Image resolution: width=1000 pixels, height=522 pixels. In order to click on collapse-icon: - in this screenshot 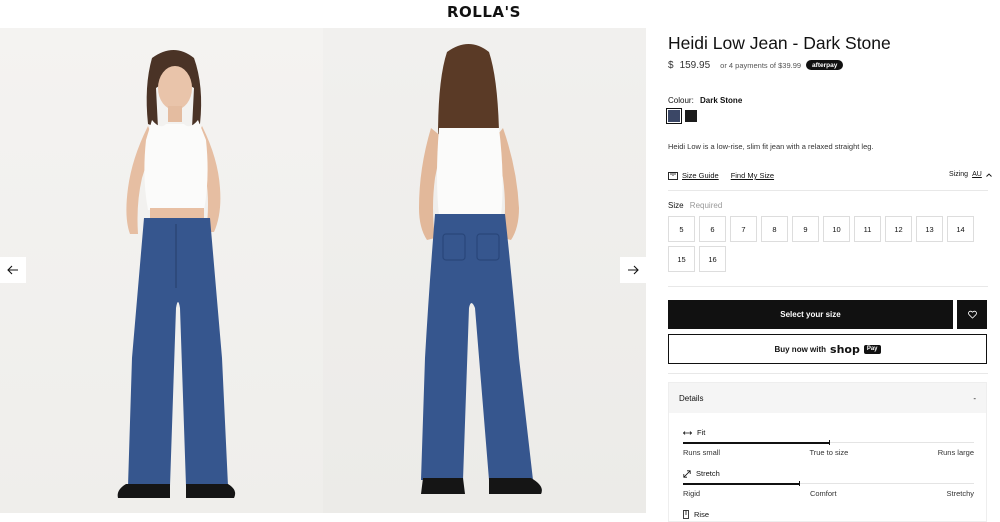, I will do `click(974, 398)`.